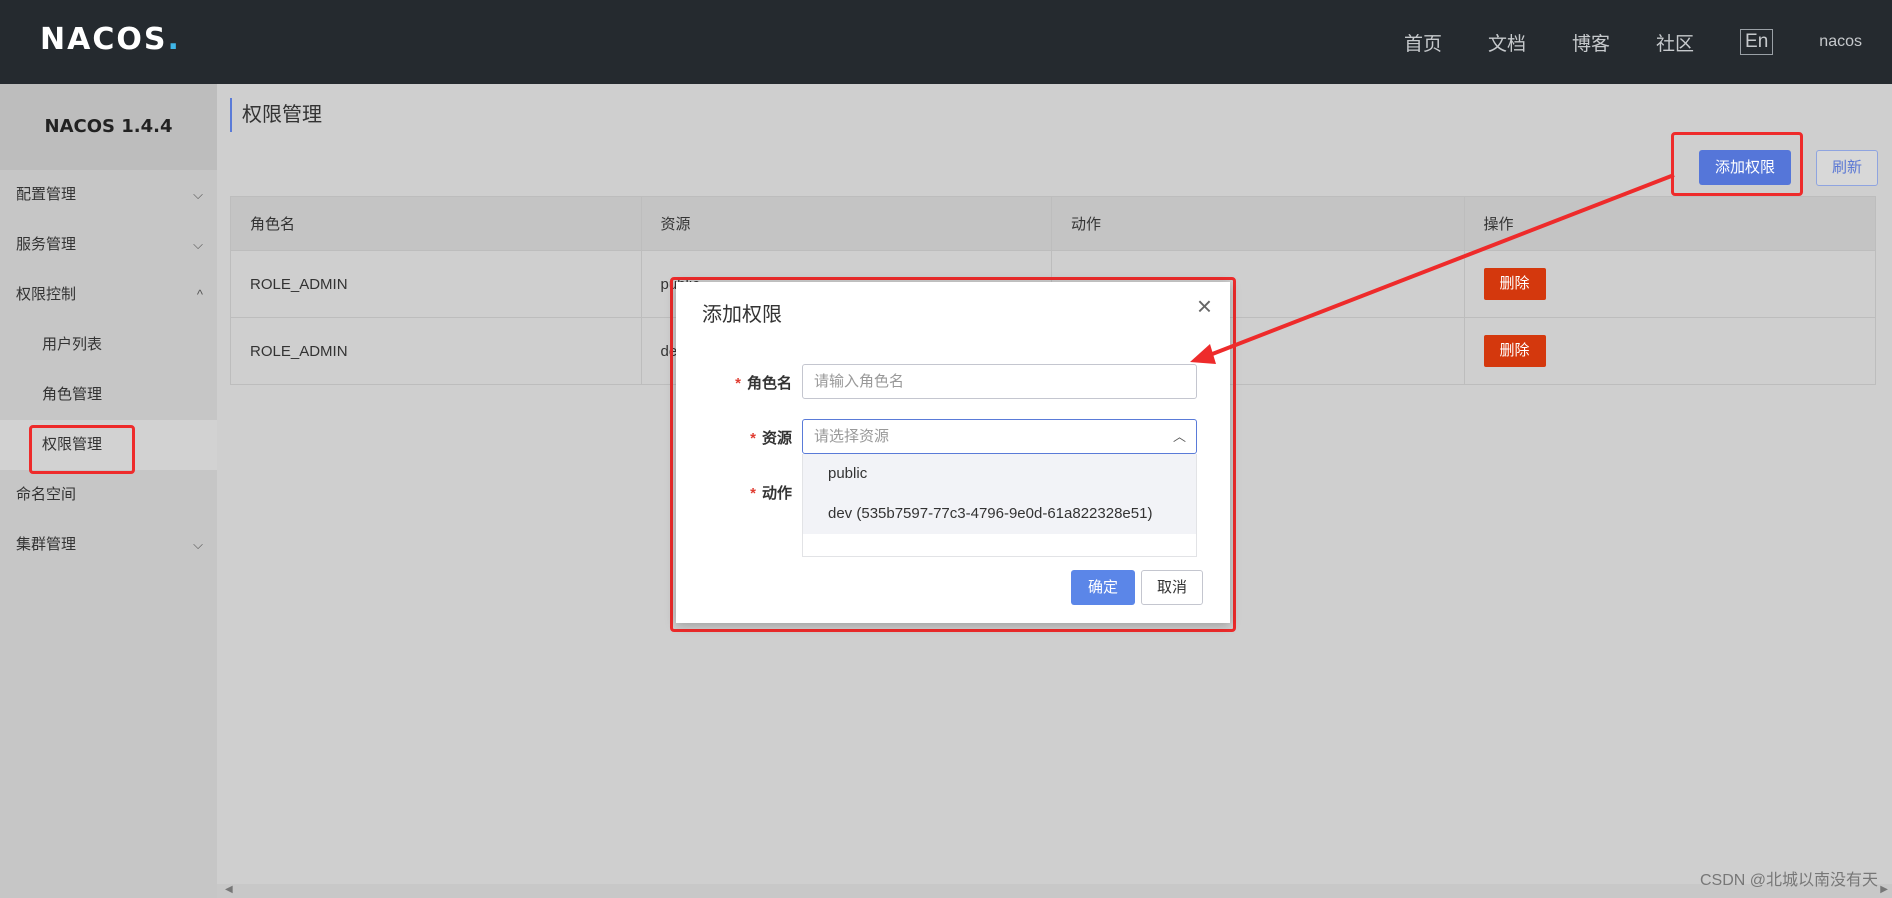 The height and width of the screenshot is (898, 1892). I want to click on sidebar-item-label: 权限控制, so click(46, 294).